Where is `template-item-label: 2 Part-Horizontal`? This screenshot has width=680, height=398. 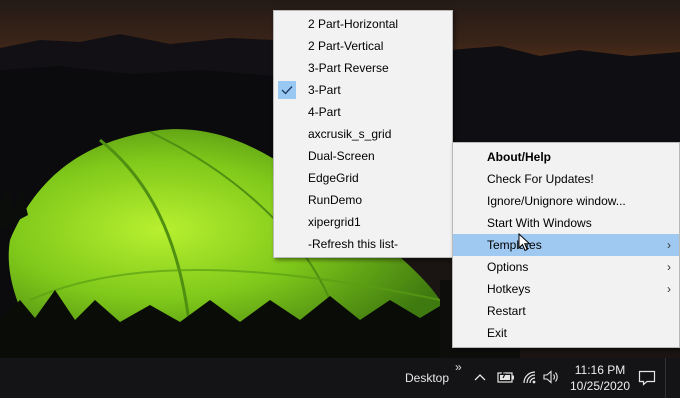
template-item-label: 2 Part-Horizontal is located at coordinates (353, 24).